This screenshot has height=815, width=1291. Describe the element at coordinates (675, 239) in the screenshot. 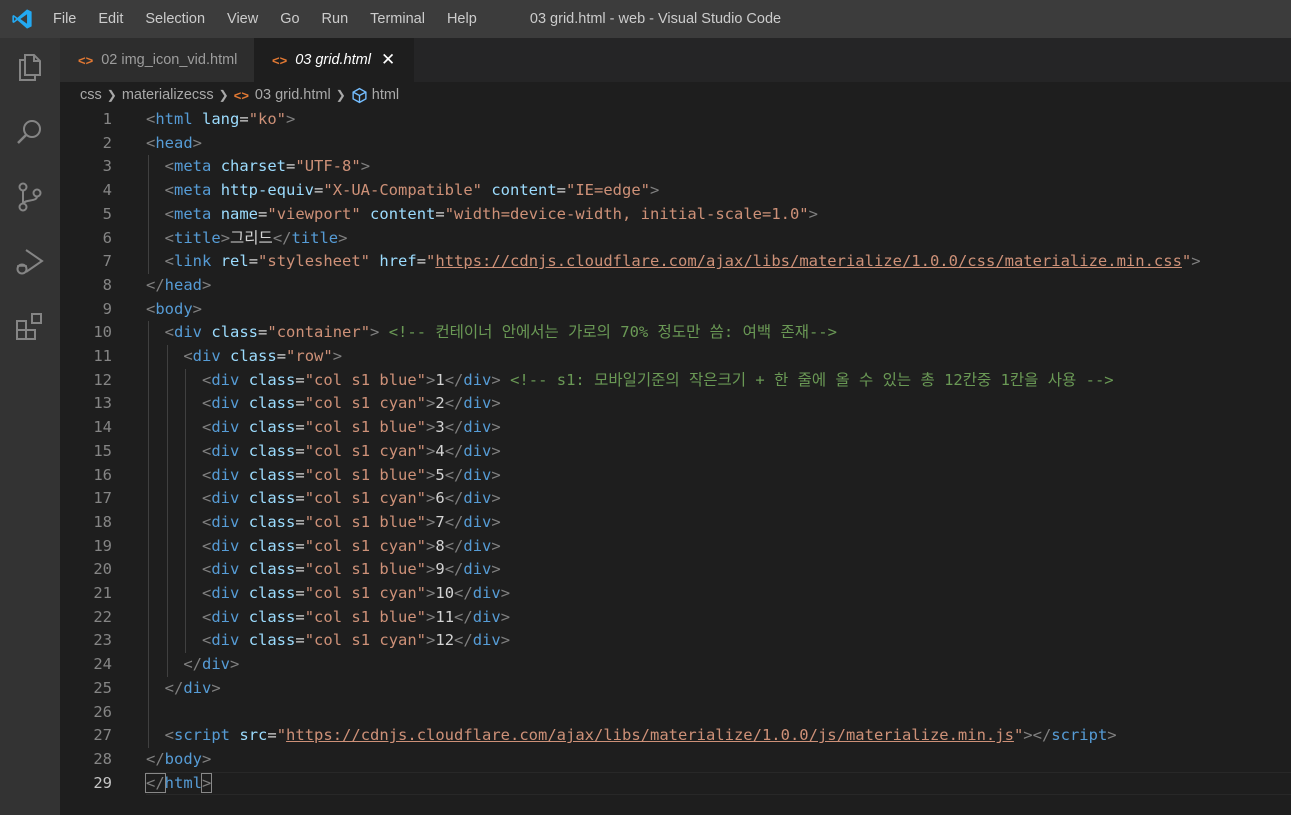

I see `code-line: 6 <title>그리드</title>` at that location.